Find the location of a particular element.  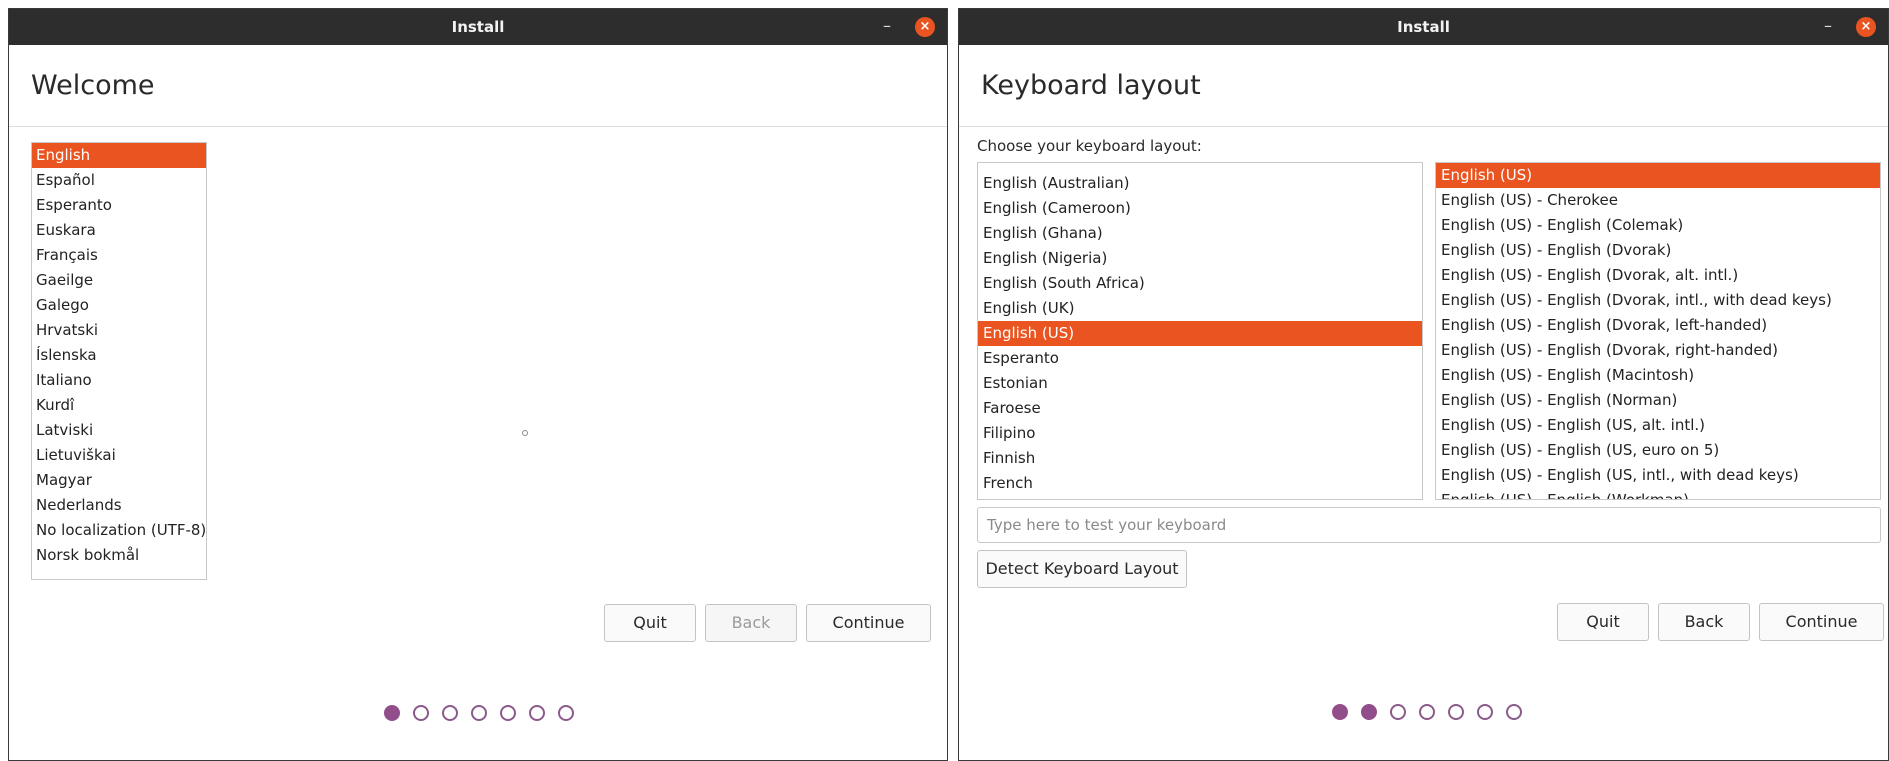

list-item: English (Cameroon) is located at coordinates (1200, 208).